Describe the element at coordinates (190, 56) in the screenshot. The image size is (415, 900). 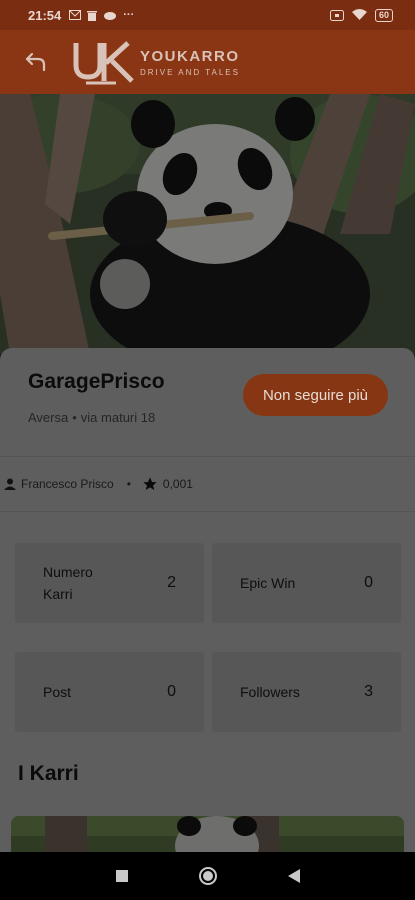
I see `brand-title: YOUKARRO` at that location.